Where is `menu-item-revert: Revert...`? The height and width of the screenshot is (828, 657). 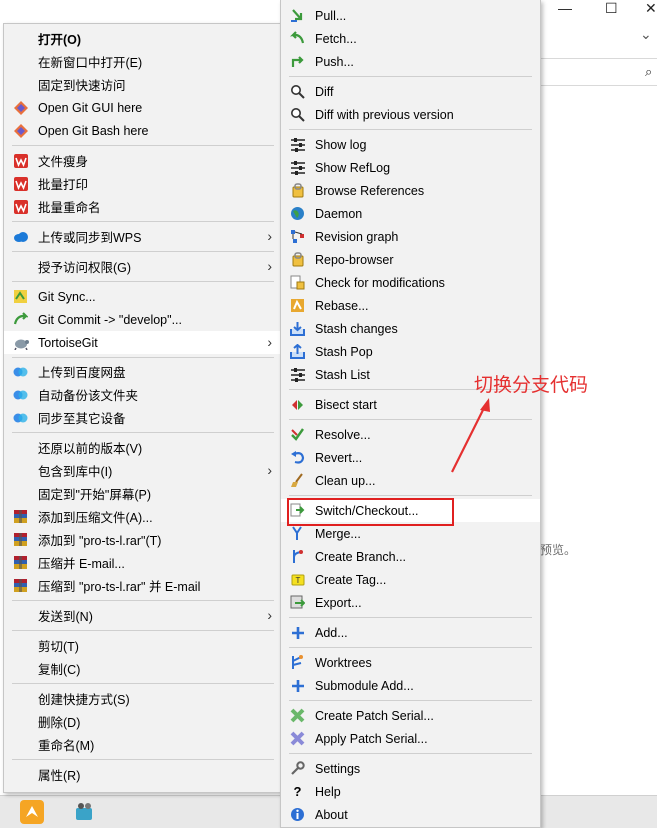
menu-item-revert: Revert... is located at coordinates (410, 457).